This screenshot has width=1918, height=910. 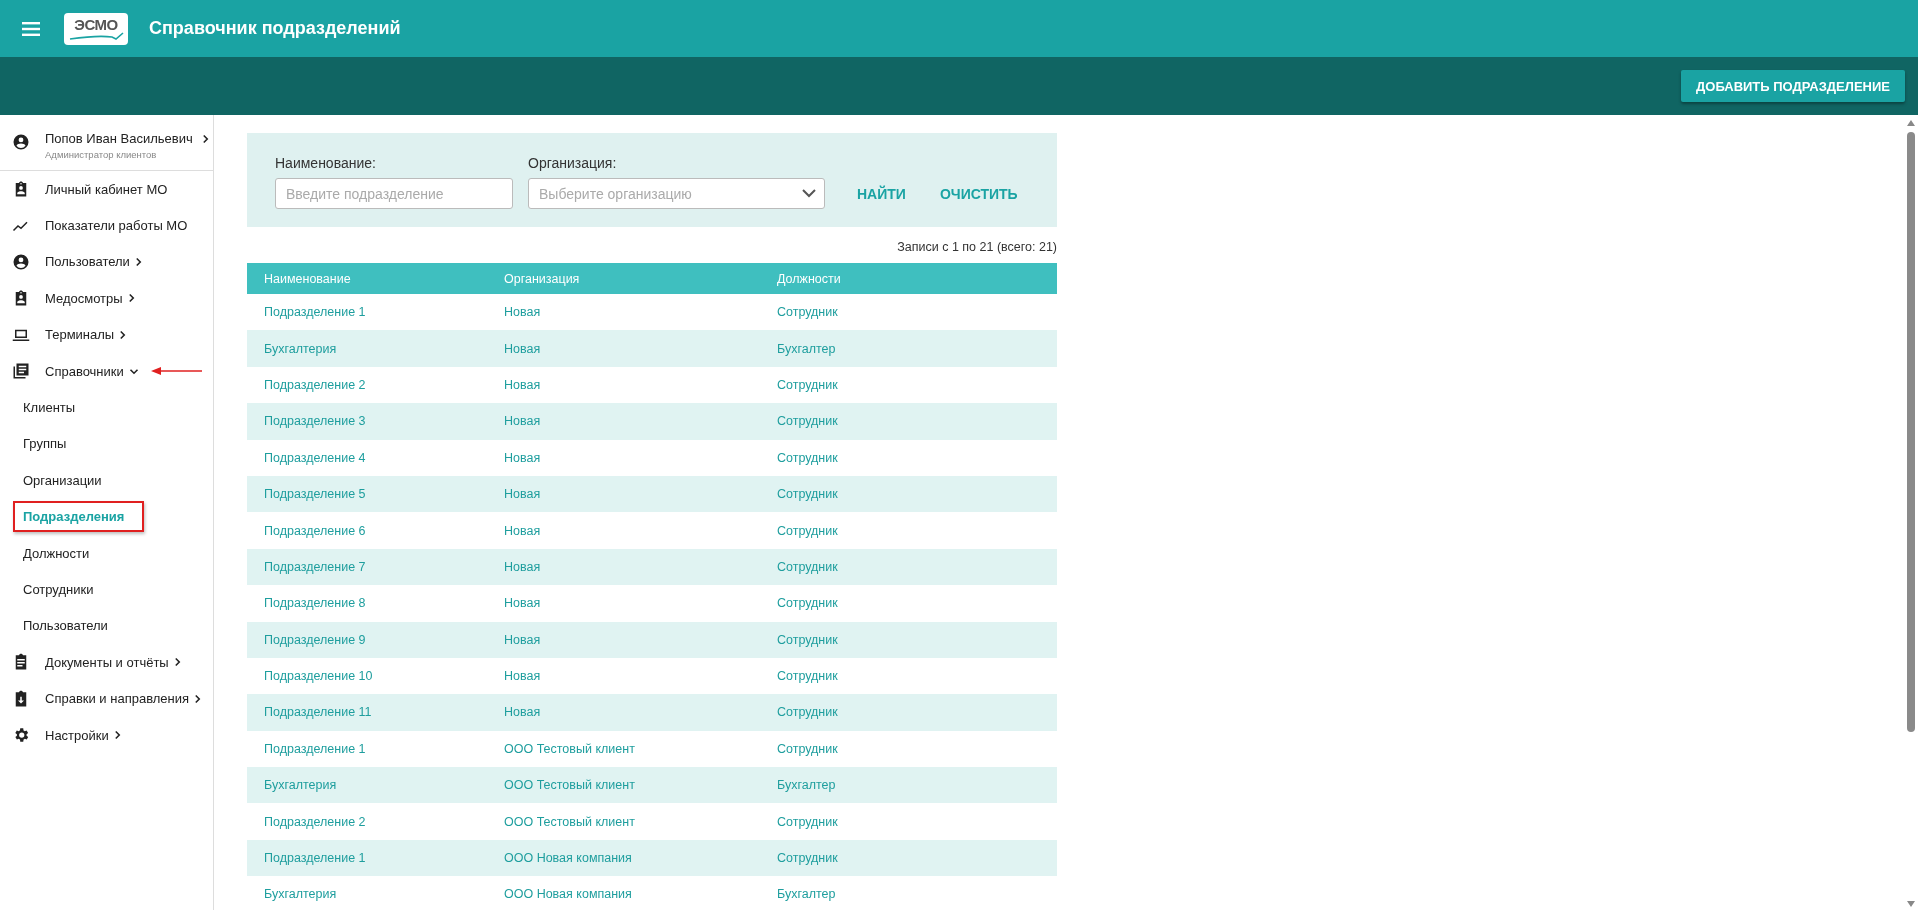 What do you see at coordinates (809, 193) in the screenshot?
I see `caret-icon` at bounding box center [809, 193].